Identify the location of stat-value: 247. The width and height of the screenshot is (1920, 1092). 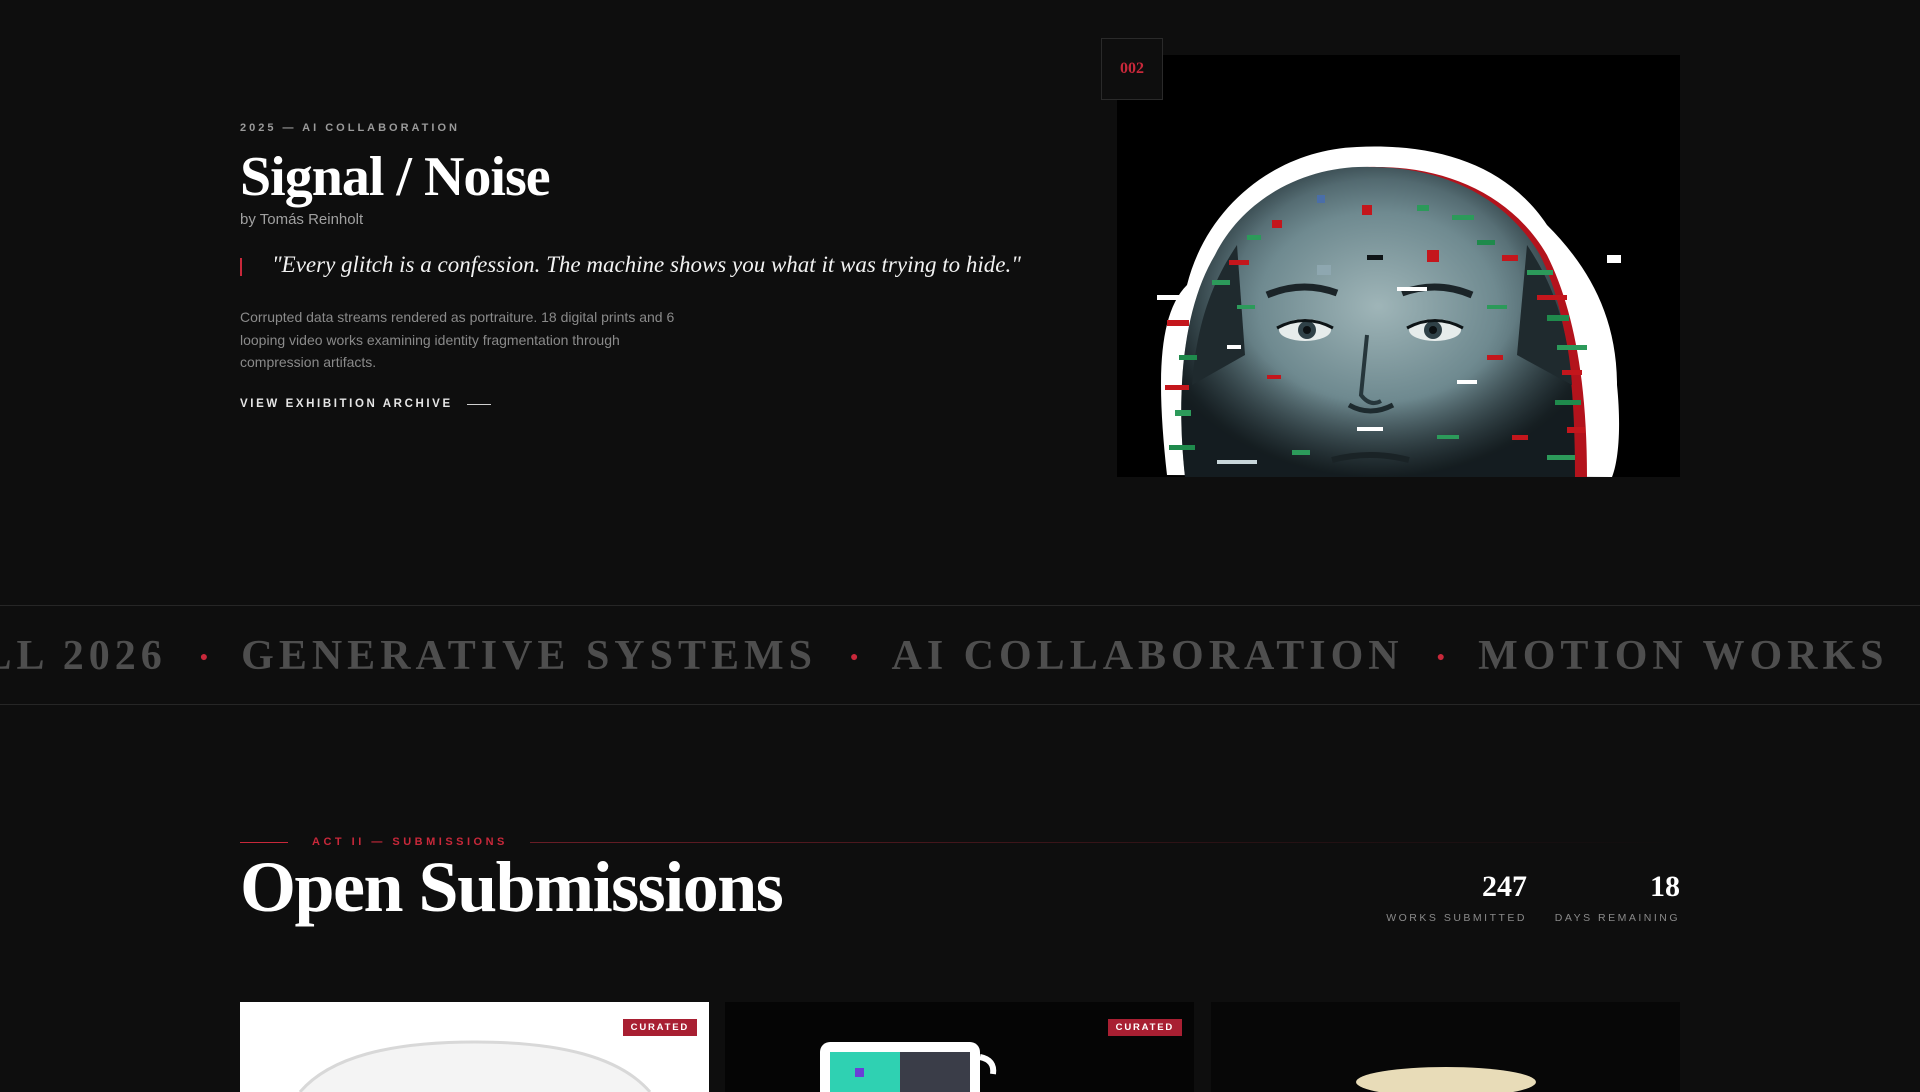
(1504, 886).